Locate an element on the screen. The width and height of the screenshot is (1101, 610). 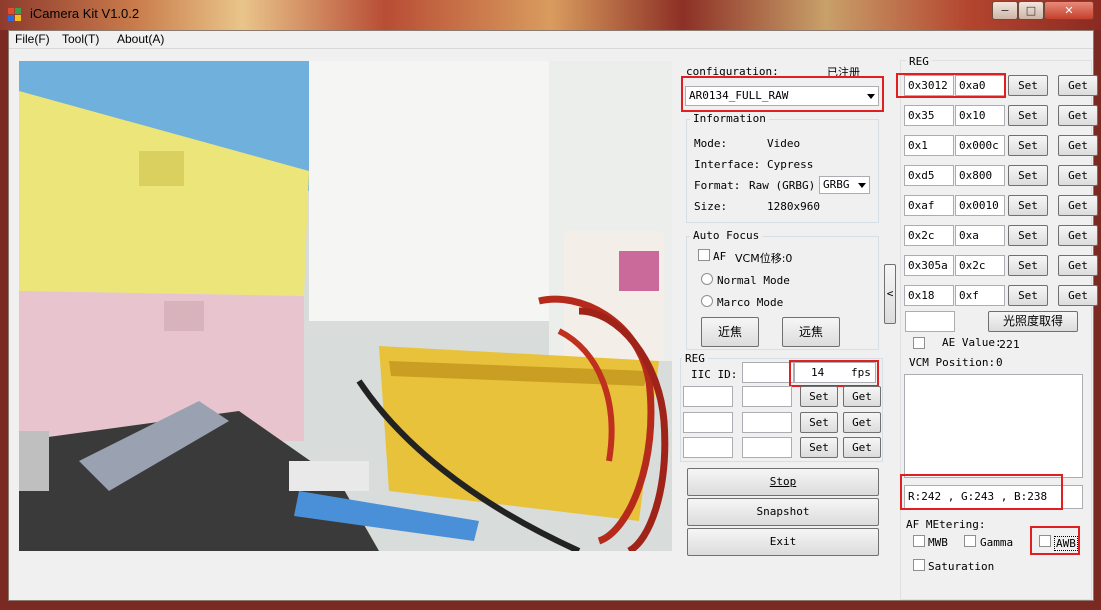
highlight-configuration is located at coordinates (782, 94).